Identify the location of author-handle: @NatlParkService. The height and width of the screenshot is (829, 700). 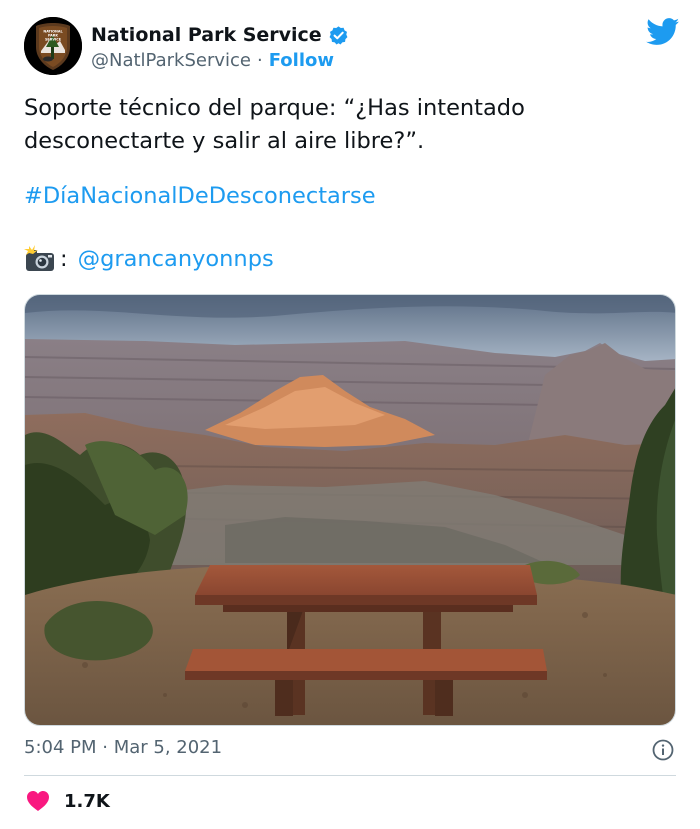
(171, 60).